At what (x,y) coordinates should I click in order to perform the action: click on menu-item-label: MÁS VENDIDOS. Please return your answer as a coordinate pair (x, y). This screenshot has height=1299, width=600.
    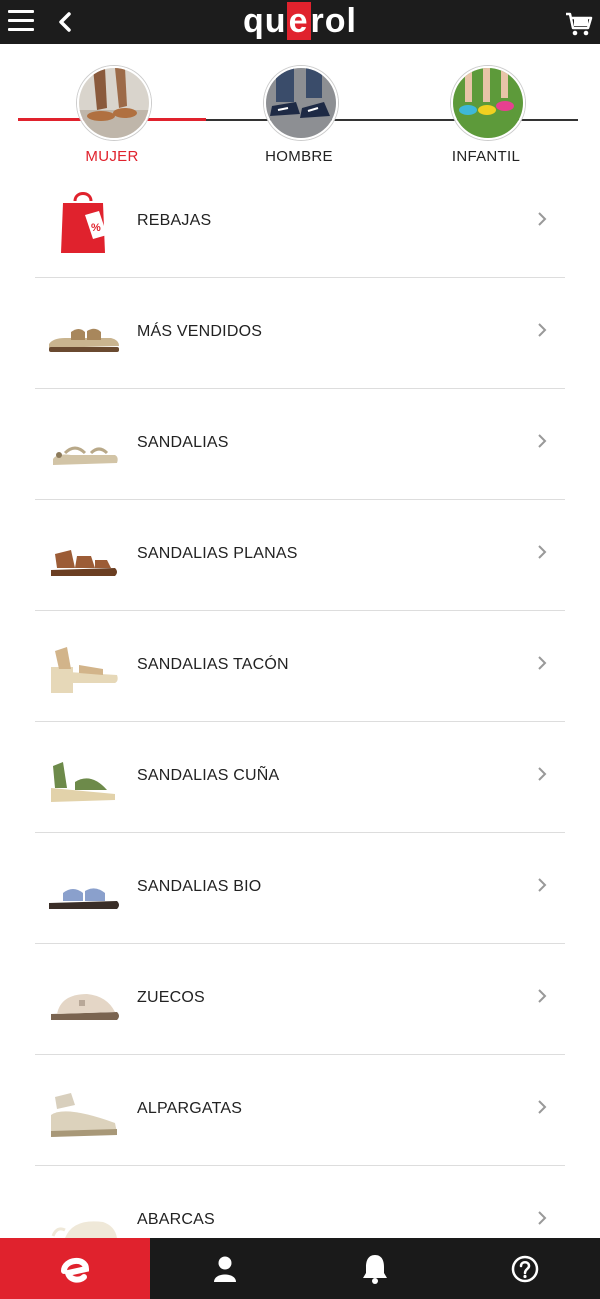
    Looking at the image, I should click on (200, 331).